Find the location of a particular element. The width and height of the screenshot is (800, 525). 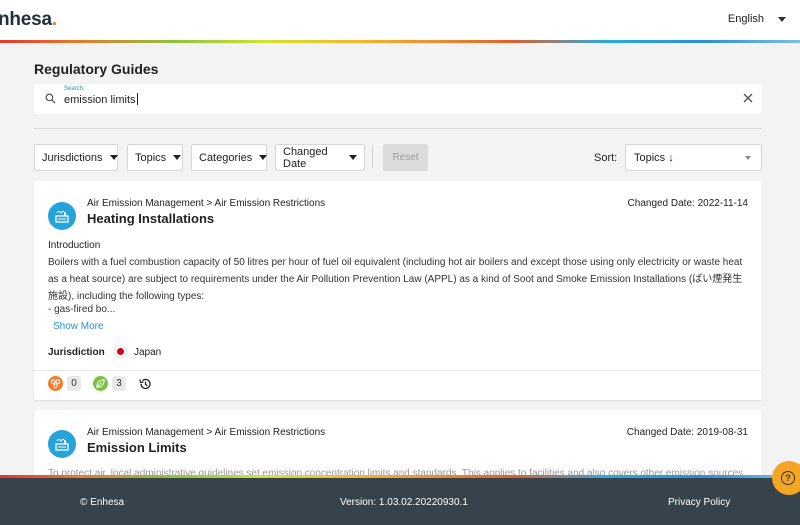

close-icon is located at coordinates (748, 98).